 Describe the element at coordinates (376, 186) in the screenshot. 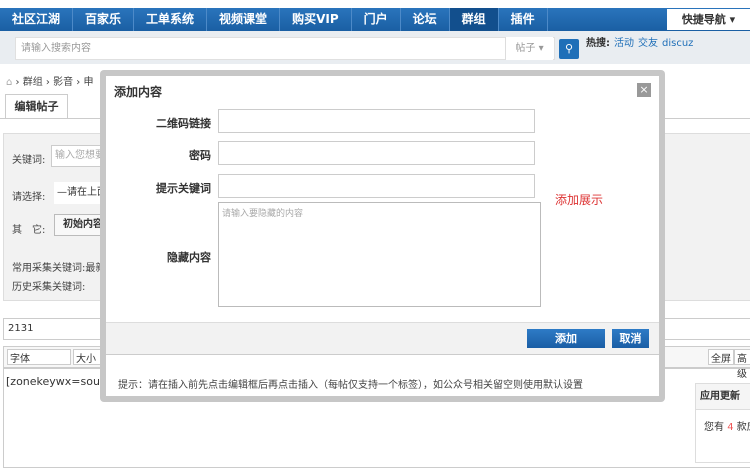

I see `hint-keyword-input` at that location.